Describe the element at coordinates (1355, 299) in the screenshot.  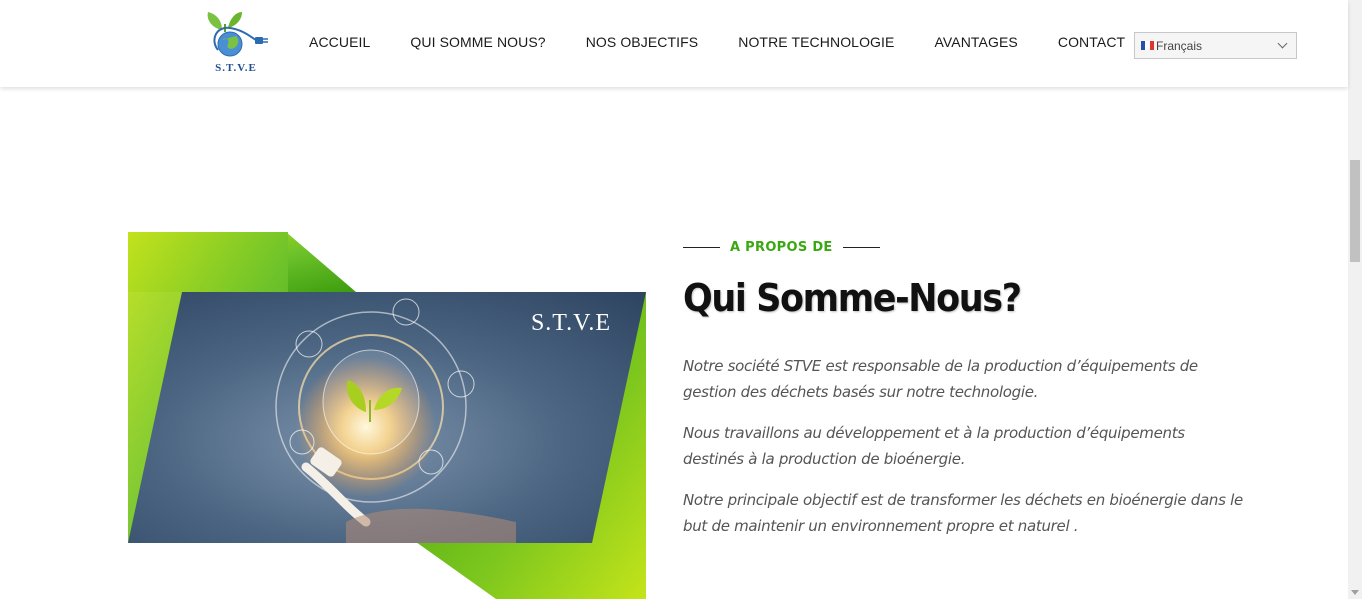
I see `page-scrollbar` at that location.